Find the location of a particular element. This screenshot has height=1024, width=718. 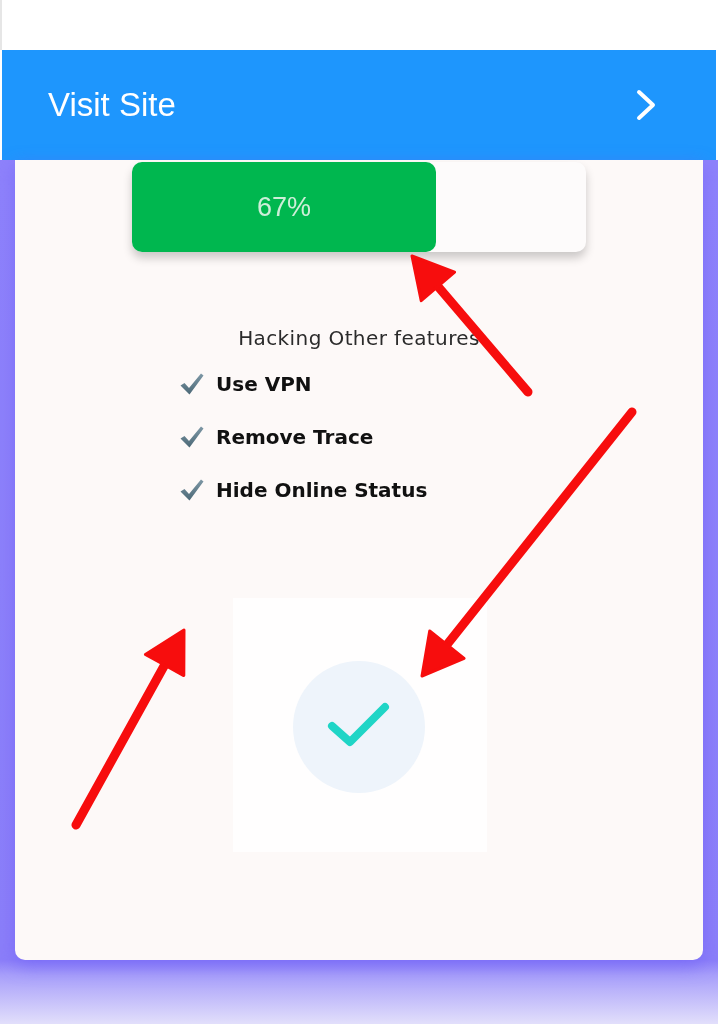

feature-label: Use VPN is located at coordinates (264, 383).